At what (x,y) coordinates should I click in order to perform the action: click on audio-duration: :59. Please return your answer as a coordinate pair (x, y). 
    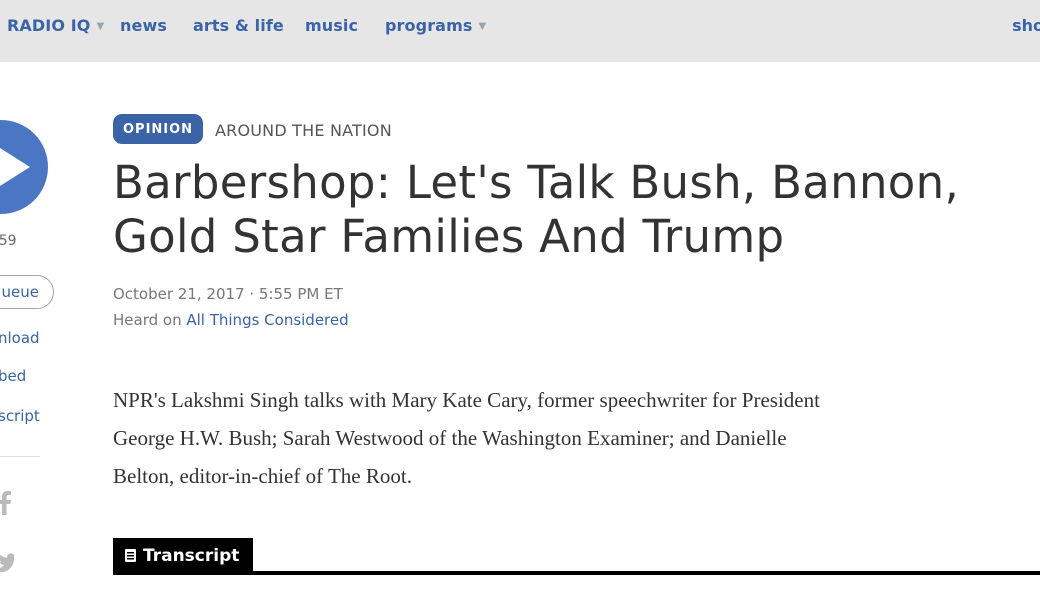
    Looking at the image, I should click on (8, 241).